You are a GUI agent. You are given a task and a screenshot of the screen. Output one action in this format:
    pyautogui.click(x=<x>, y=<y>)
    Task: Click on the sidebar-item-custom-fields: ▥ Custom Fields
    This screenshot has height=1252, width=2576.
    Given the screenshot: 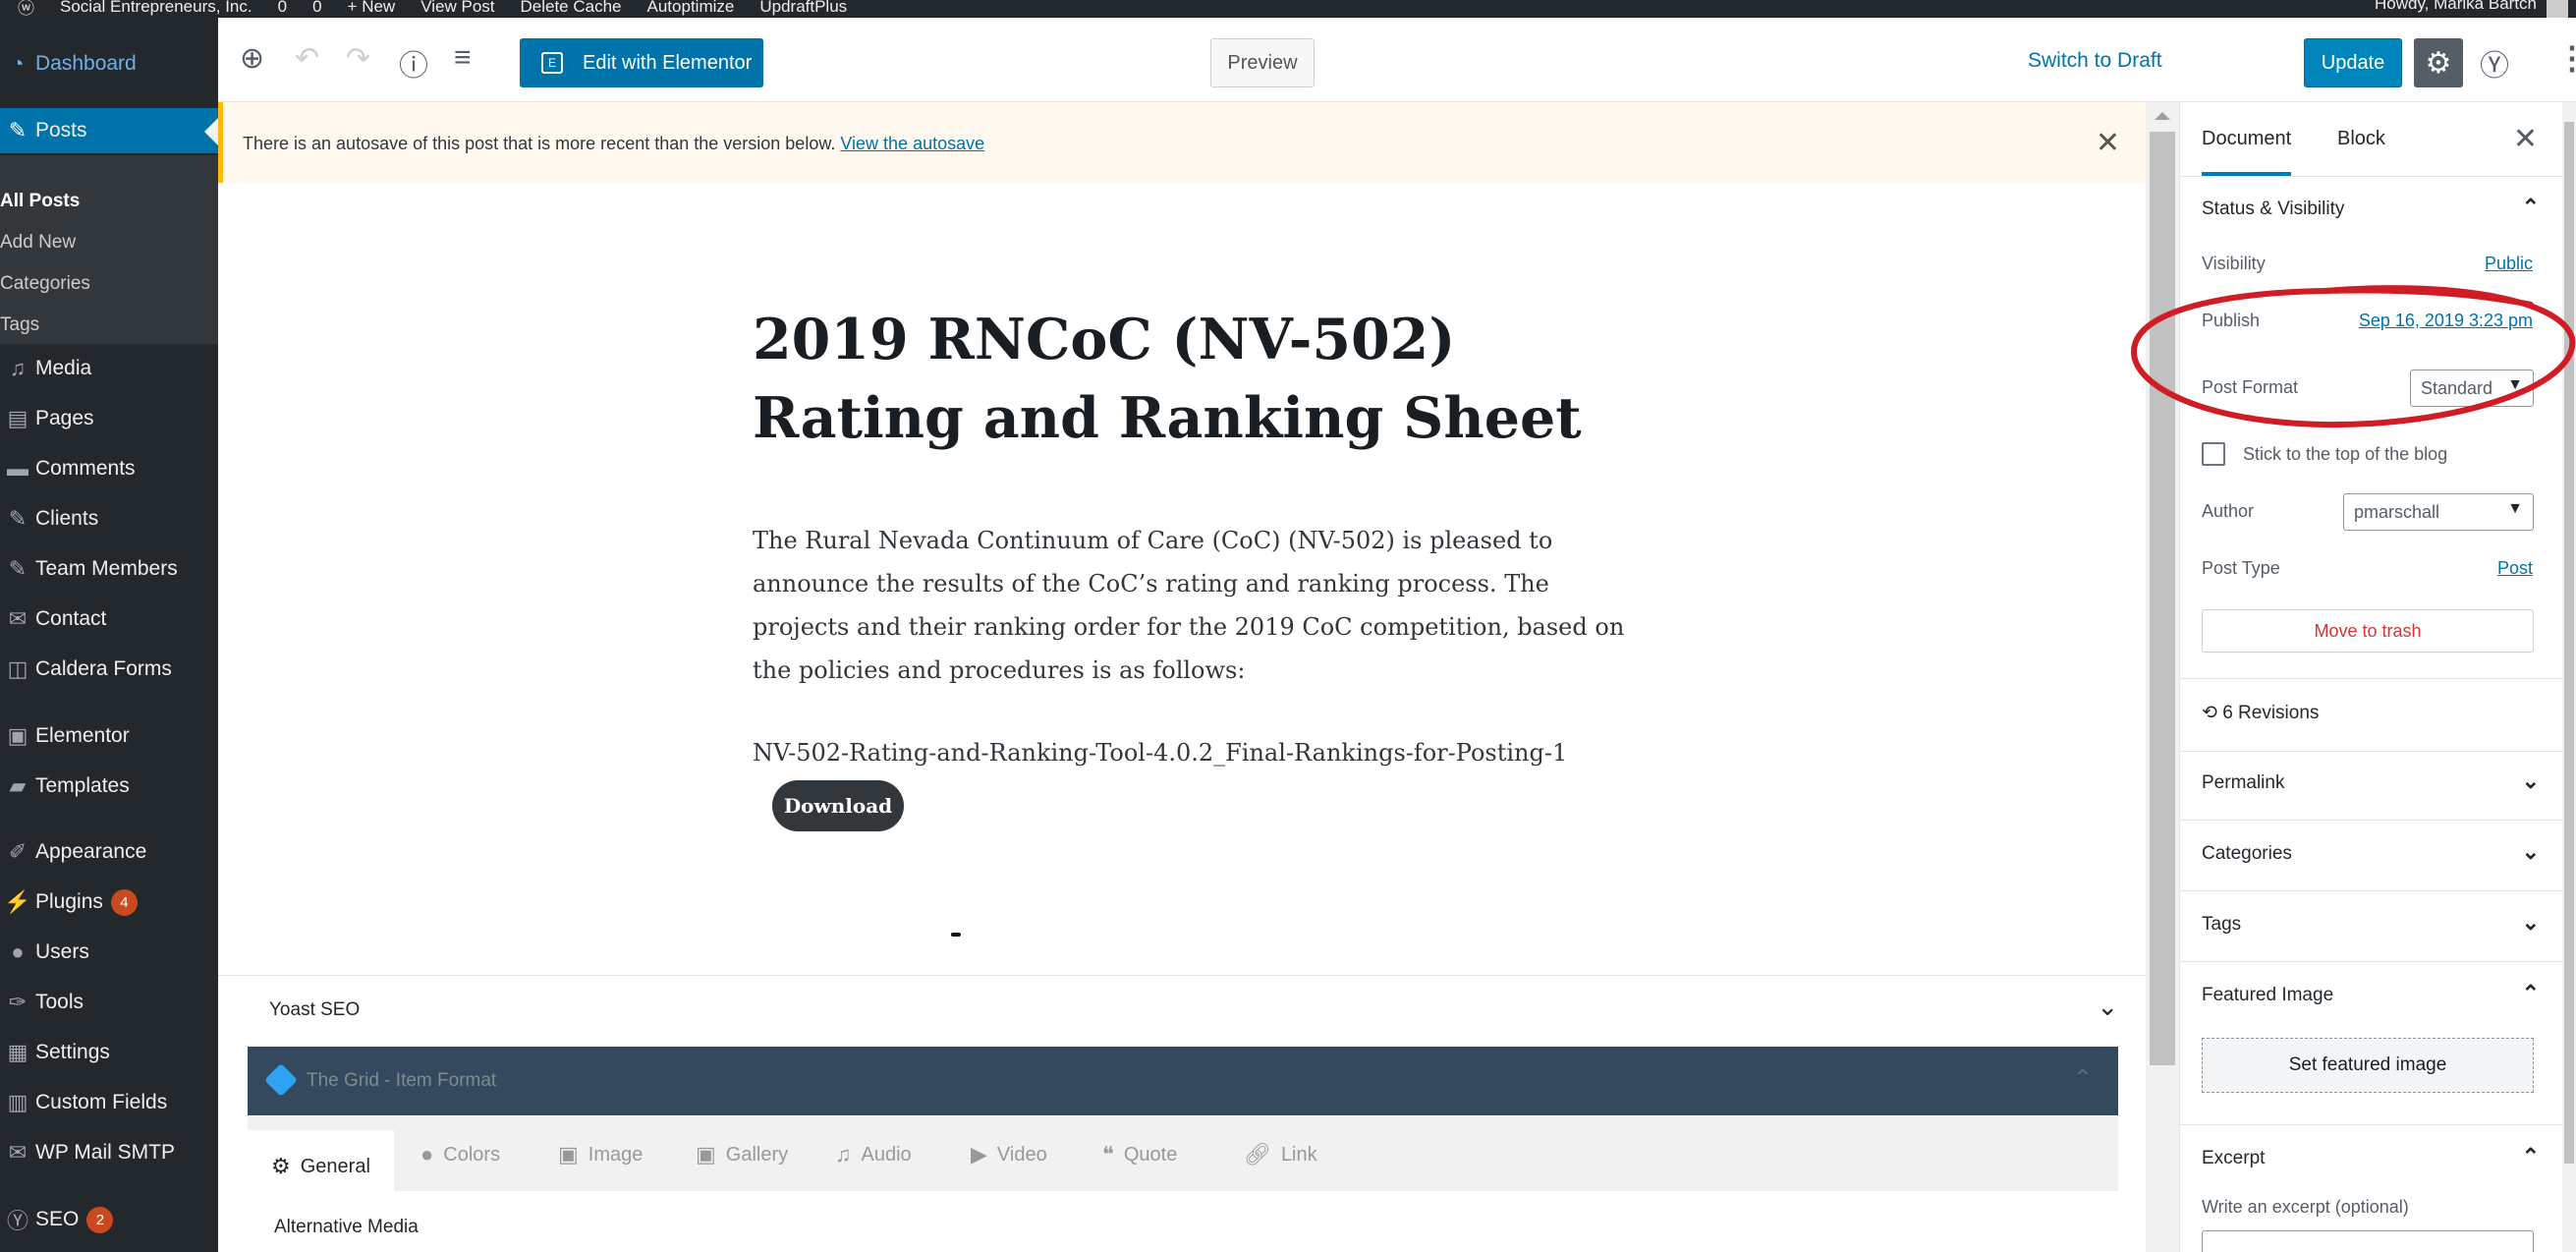 What is the action you would take?
    pyautogui.click(x=109, y=1102)
    